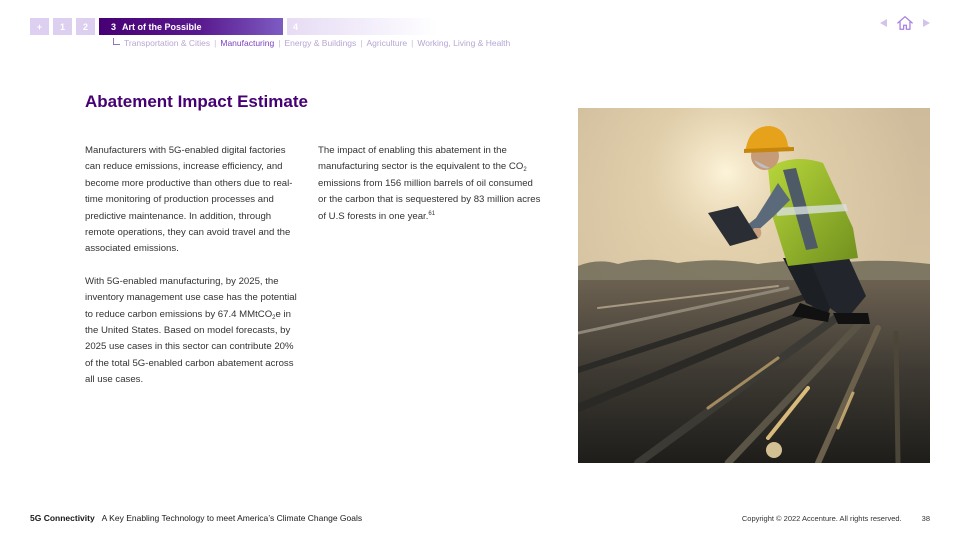 The height and width of the screenshot is (540, 960). I want to click on subnav-item-transportation: Transportation & Cities, so click(167, 43).